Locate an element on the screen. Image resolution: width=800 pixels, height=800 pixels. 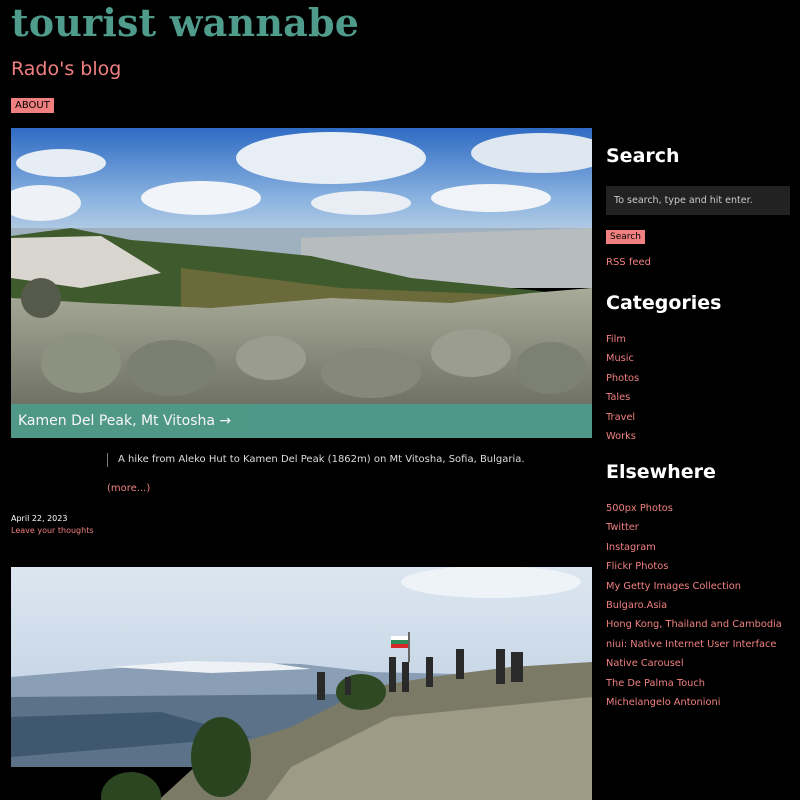
category-link: Tales is located at coordinates (622, 401).